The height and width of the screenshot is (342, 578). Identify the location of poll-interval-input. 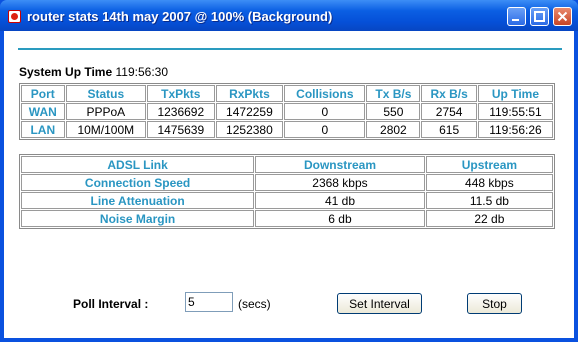
(209, 302).